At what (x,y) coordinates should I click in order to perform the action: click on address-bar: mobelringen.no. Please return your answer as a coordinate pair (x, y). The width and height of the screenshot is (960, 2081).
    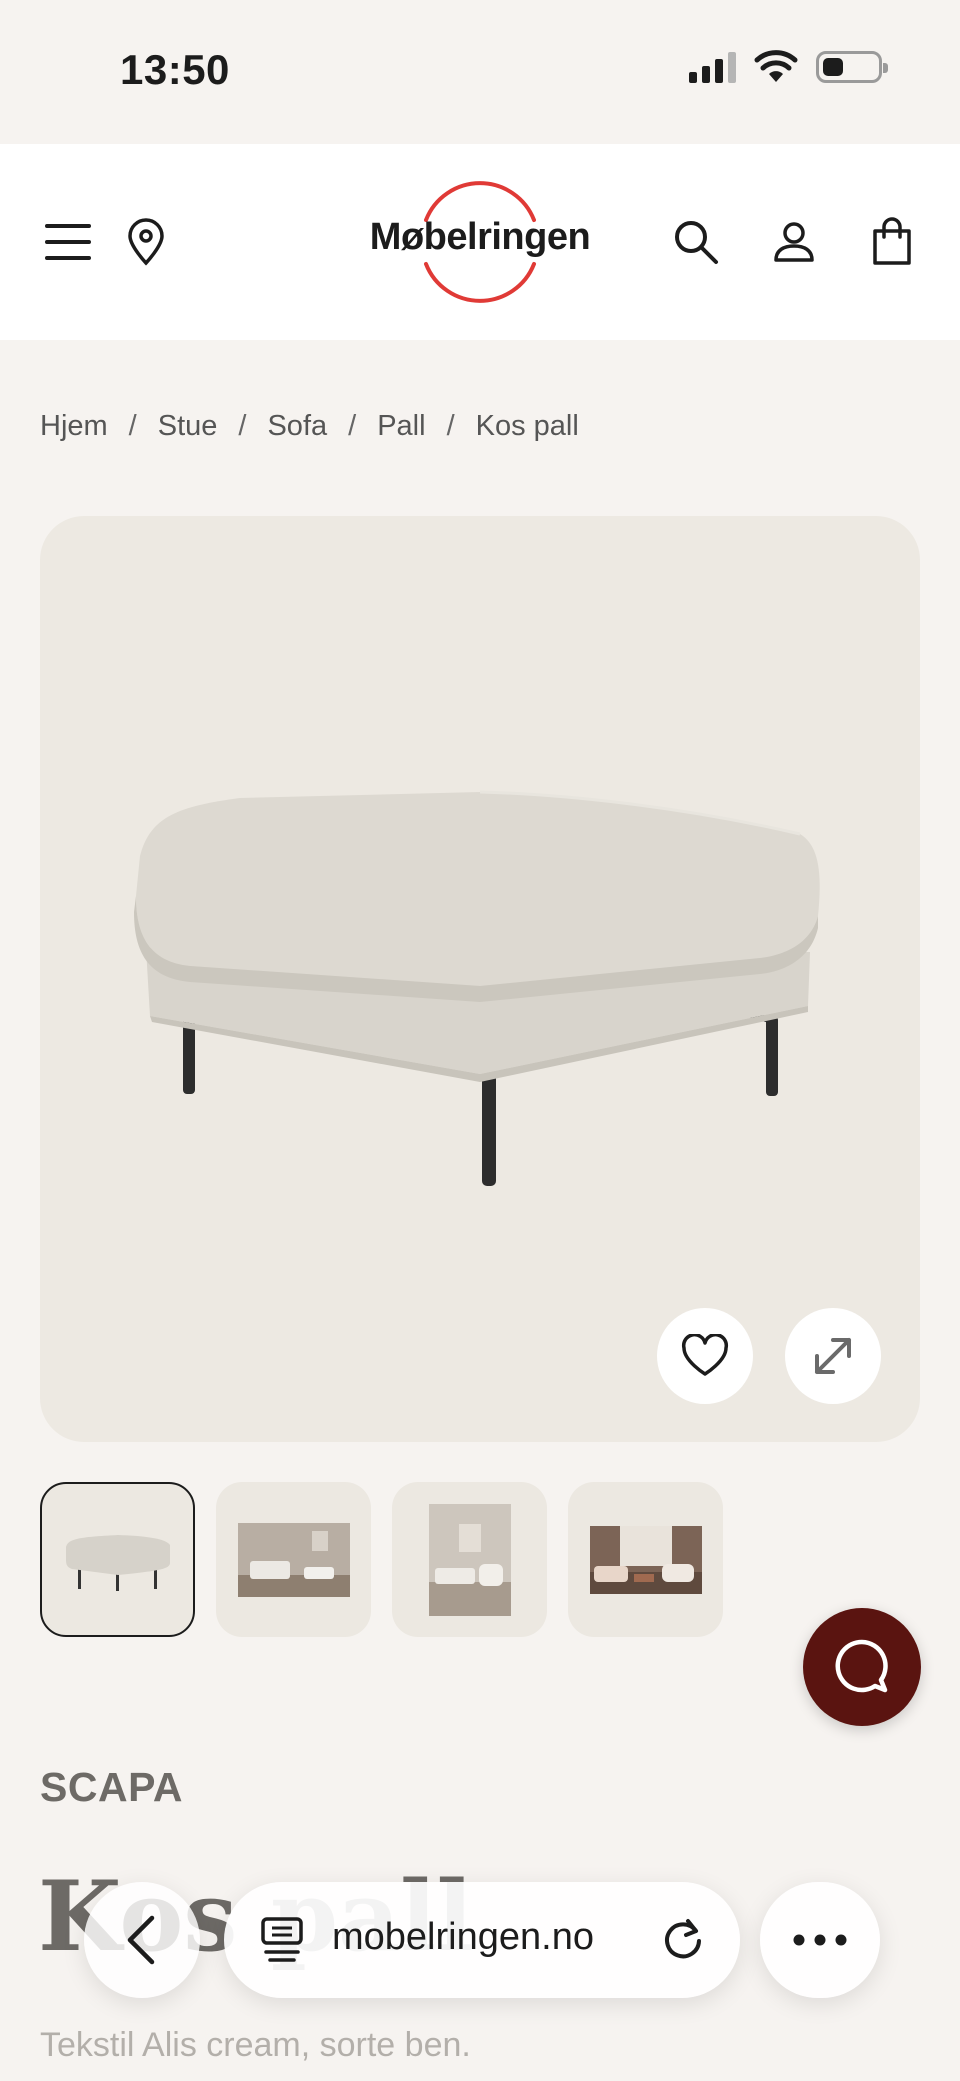
    Looking at the image, I should click on (482, 1940).